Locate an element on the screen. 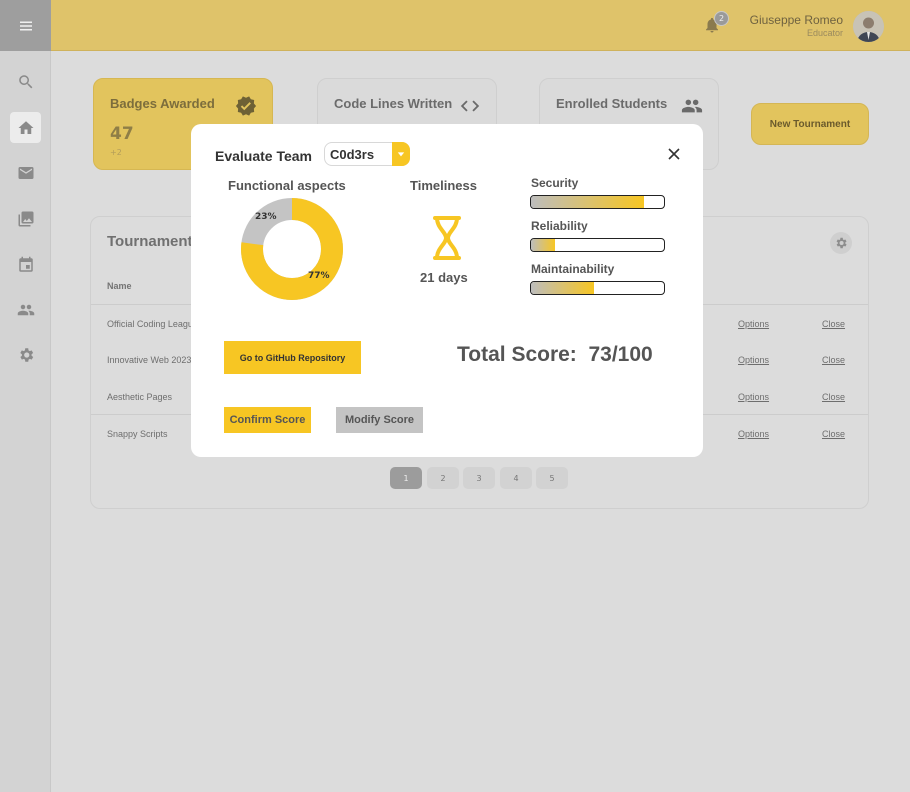 Image resolution: width=910 pixels, height=792 pixels. donut-fail-label: 23% is located at coordinates (266, 217).